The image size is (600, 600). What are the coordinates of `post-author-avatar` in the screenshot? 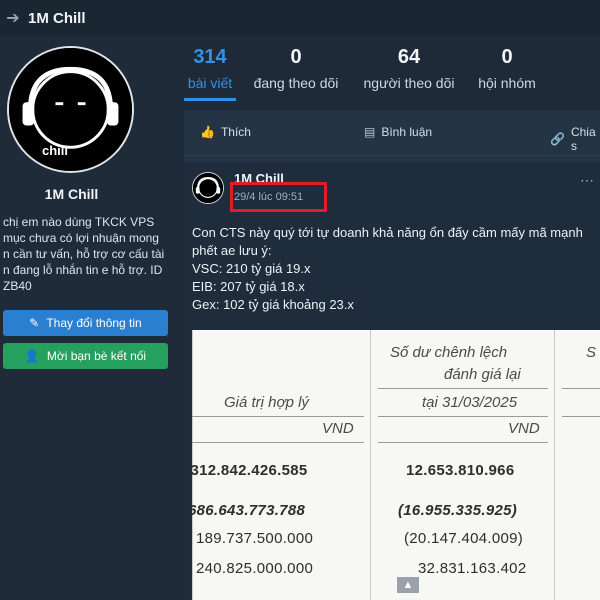 It's located at (208, 188).